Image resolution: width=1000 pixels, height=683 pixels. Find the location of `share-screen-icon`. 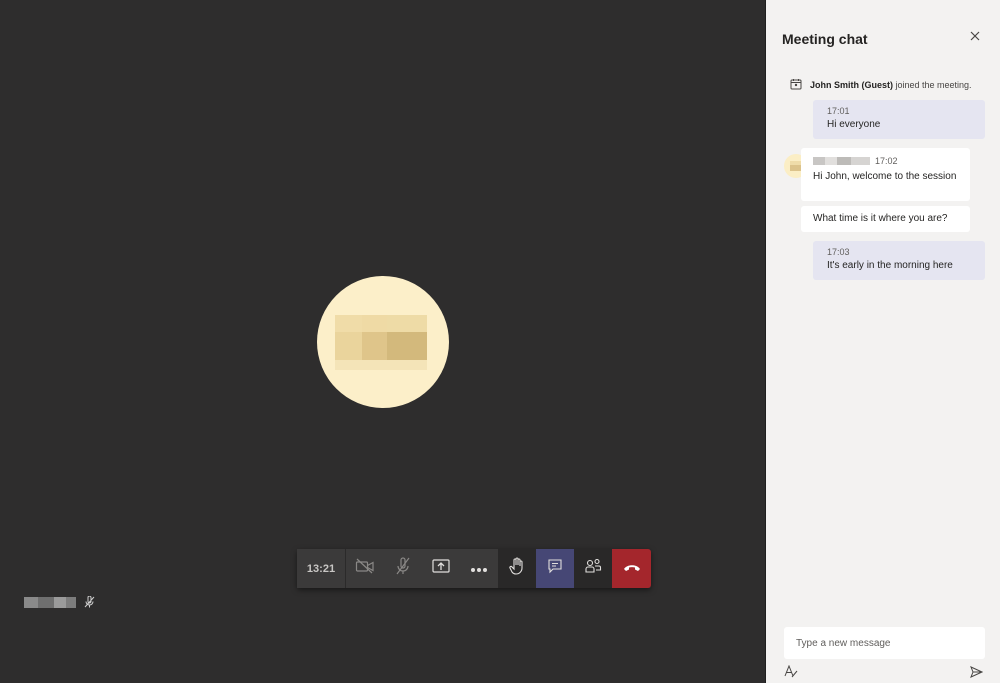

share-screen-icon is located at coordinates (441, 568).